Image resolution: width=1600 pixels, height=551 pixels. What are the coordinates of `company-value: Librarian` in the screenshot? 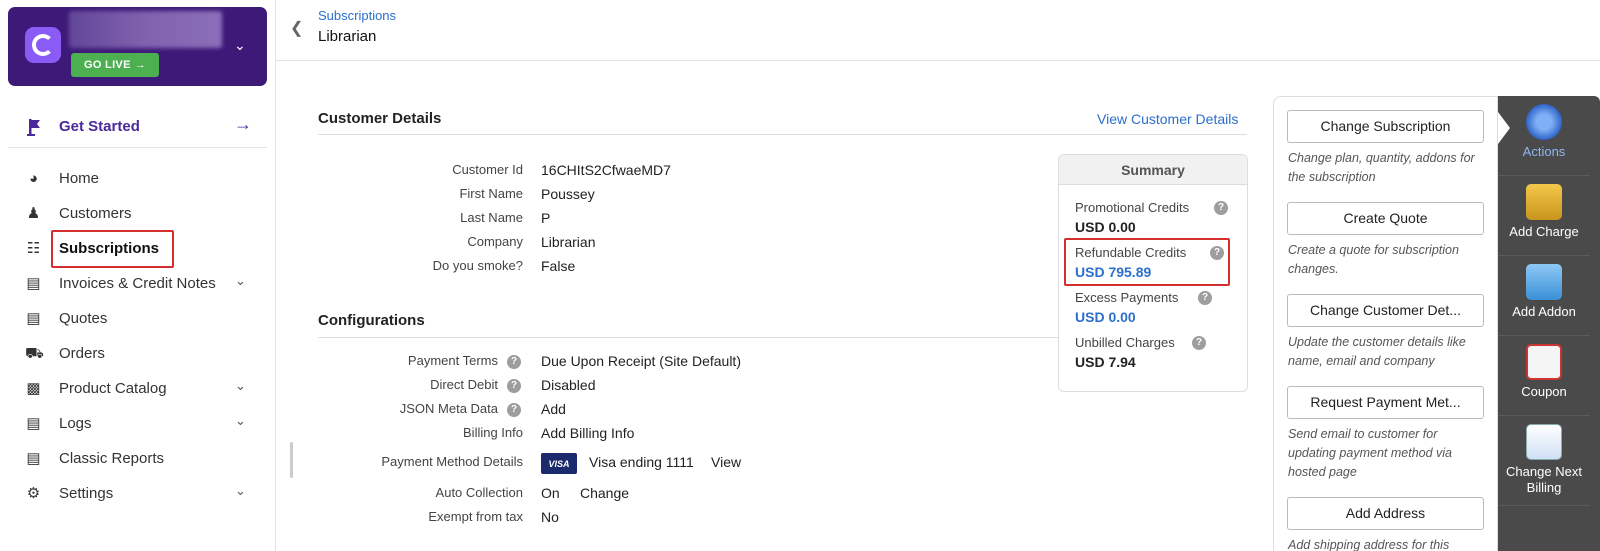 It's located at (568, 242).